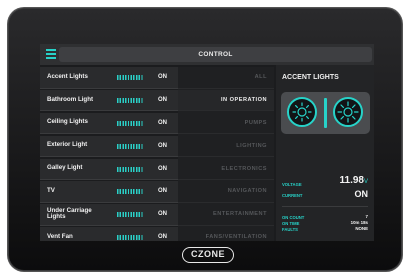 The height and width of the screenshot is (277, 412). What do you see at coordinates (226, 147) in the screenshot?
I see `category-lighting: LIGHTING` at bounding box center [226, 147].